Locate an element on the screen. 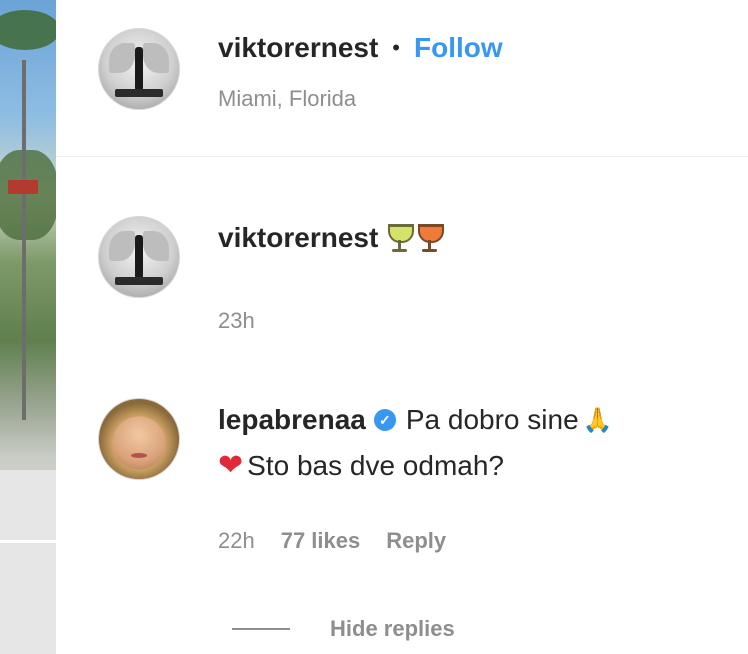 This screenshot has width=748, height=654. comment-line-2: ❤ Sto bas dve odmah? is located at coordinates (361, 466).